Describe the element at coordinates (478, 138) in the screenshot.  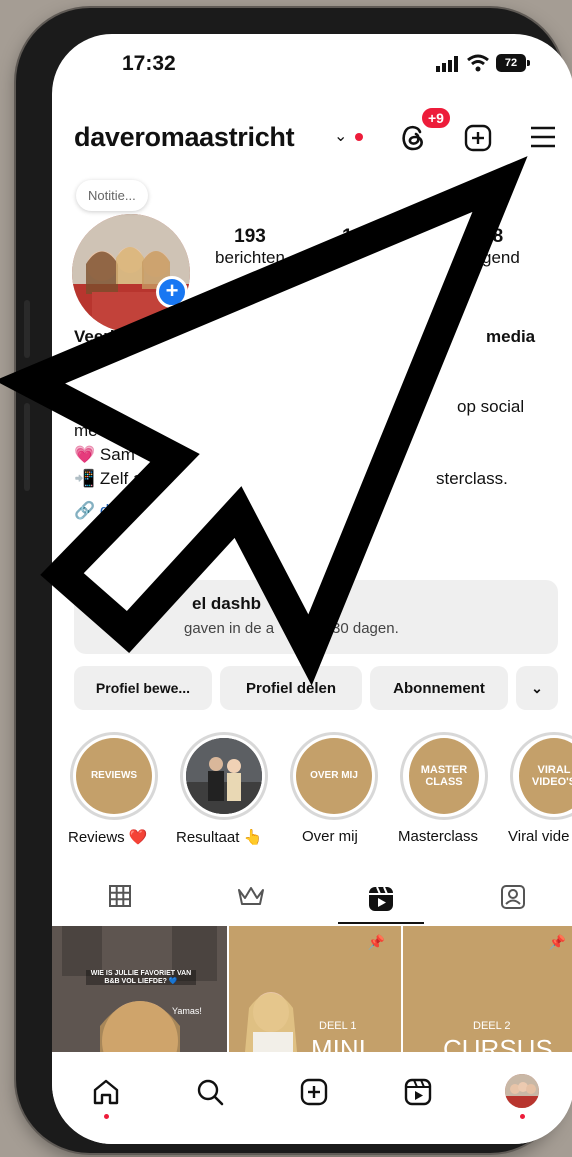
I see `plus-square-icon` at that location.